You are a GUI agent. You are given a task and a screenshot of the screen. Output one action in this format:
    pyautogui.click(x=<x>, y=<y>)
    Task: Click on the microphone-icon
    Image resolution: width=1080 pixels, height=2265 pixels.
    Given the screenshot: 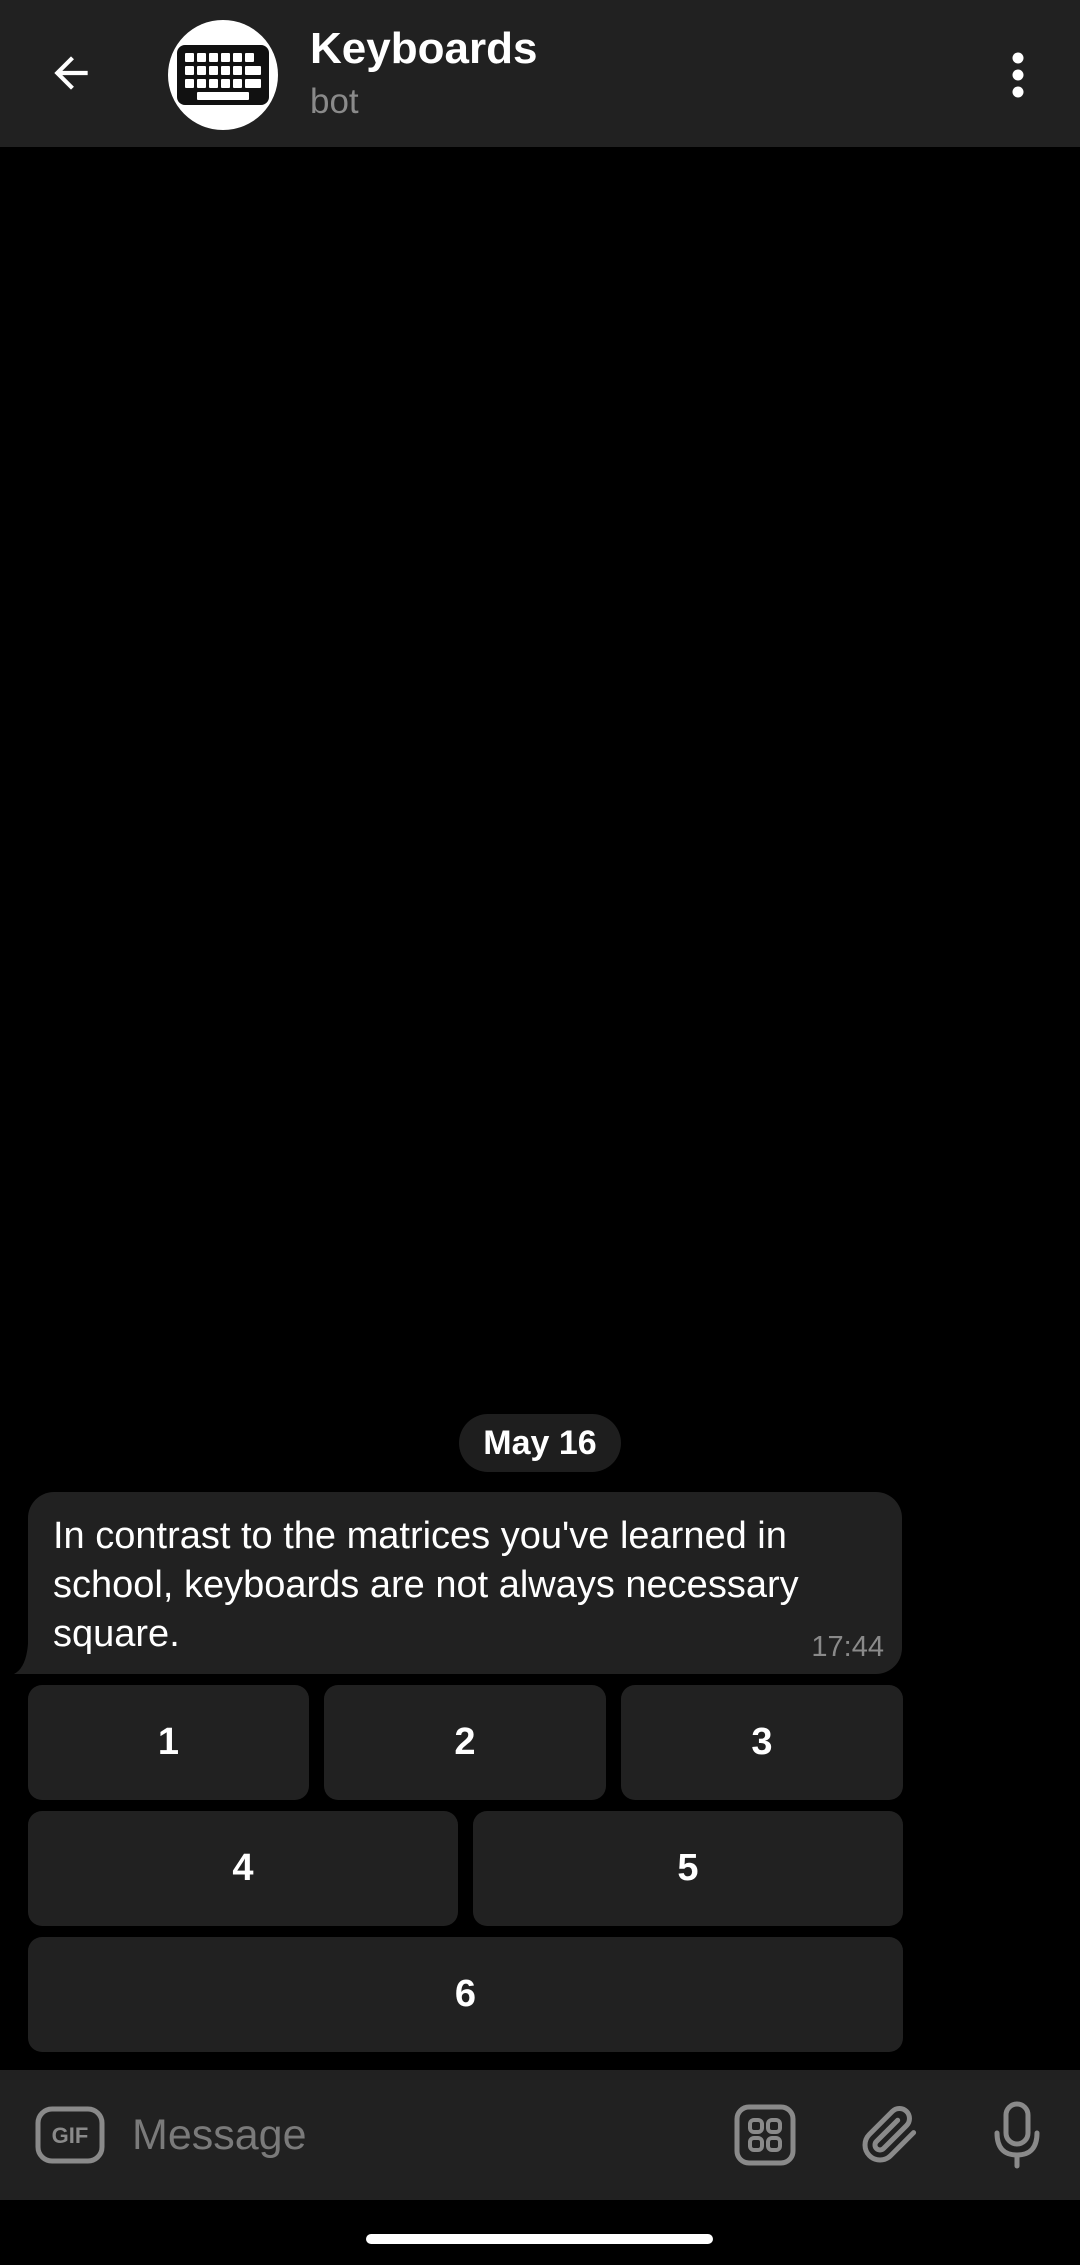 What is the action you would take?
    pyautogui.click(x=1017, y=2135)
    